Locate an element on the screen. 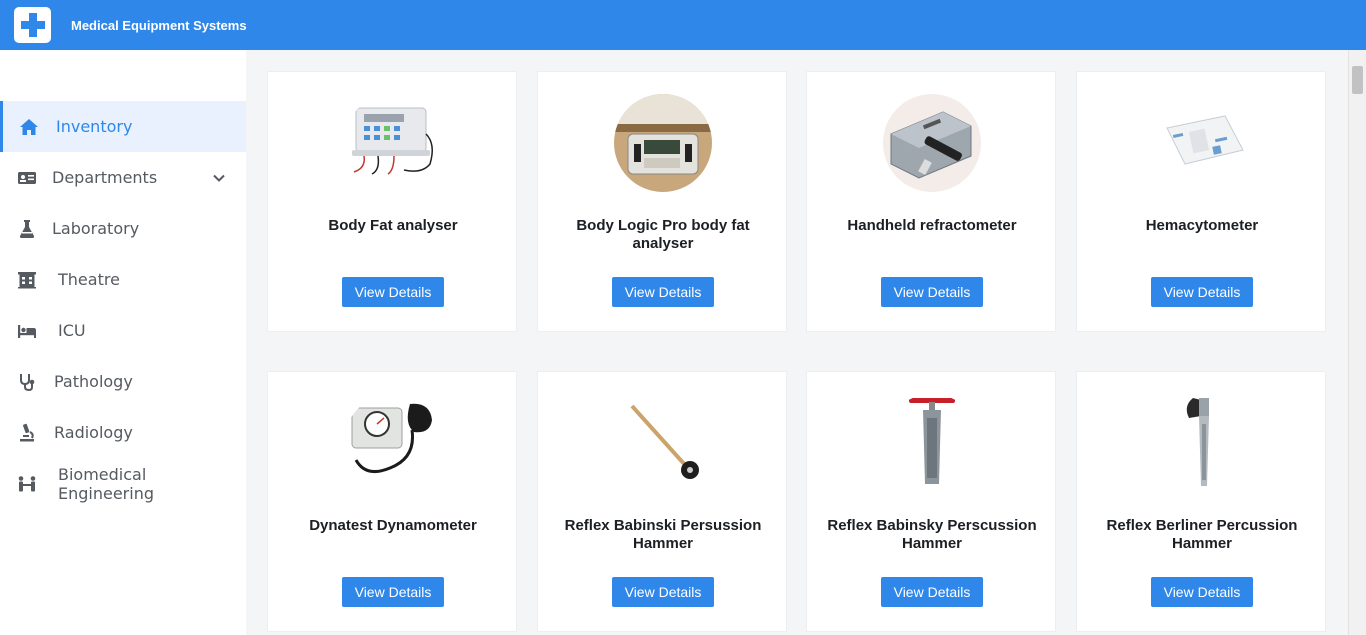 This screenshot has height=635, width=1366. vertical-scrollbar is located at coordinates (1357, 342).